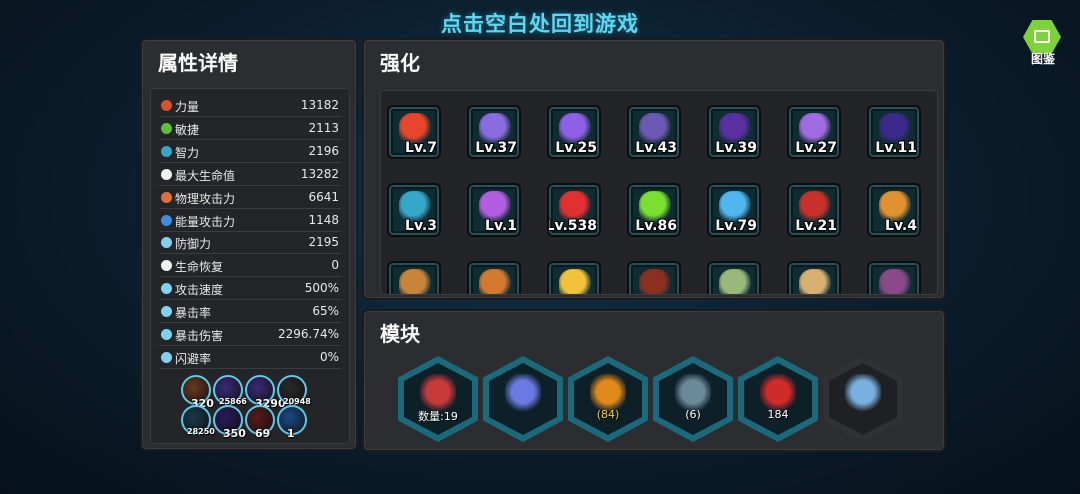 The image size is (1080, 494). I want to click on return-to-game-hint: 点击空白处回到游戏, so click(540, 23).